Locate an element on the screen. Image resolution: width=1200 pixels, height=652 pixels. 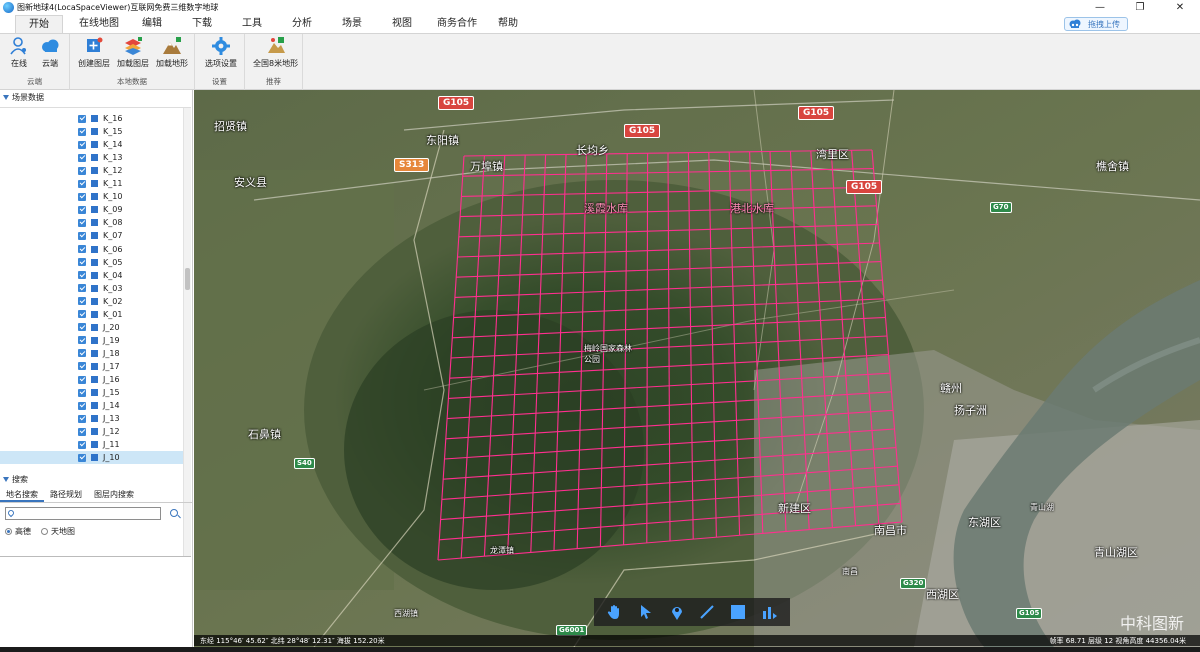
tree-item-j-16: J_16 is located at coordinates (91, 379).